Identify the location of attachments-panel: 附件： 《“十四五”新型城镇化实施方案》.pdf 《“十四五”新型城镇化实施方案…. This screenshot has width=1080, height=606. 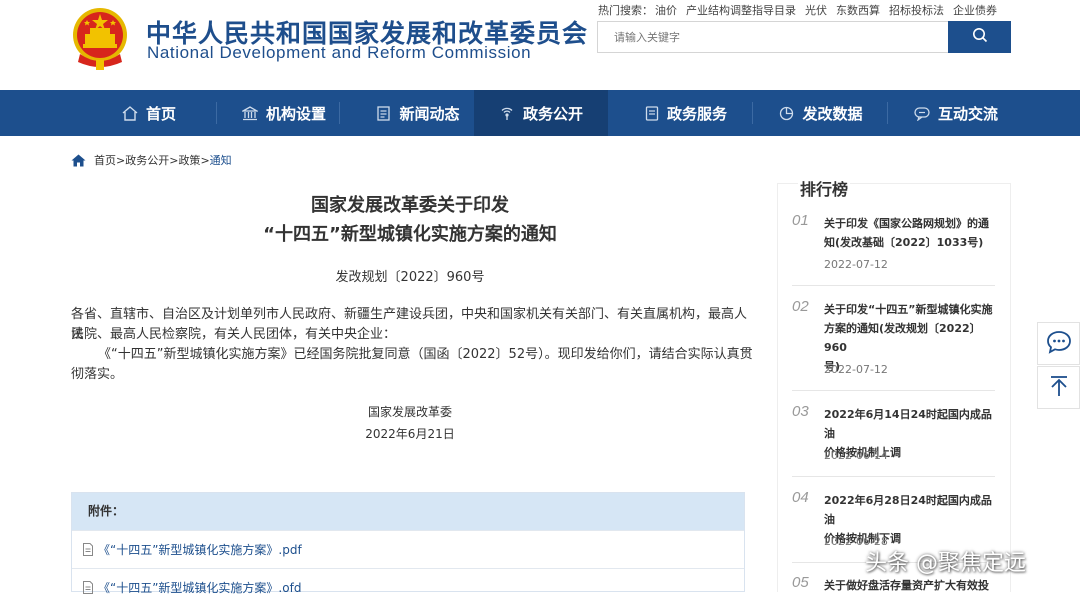
(408, 543).